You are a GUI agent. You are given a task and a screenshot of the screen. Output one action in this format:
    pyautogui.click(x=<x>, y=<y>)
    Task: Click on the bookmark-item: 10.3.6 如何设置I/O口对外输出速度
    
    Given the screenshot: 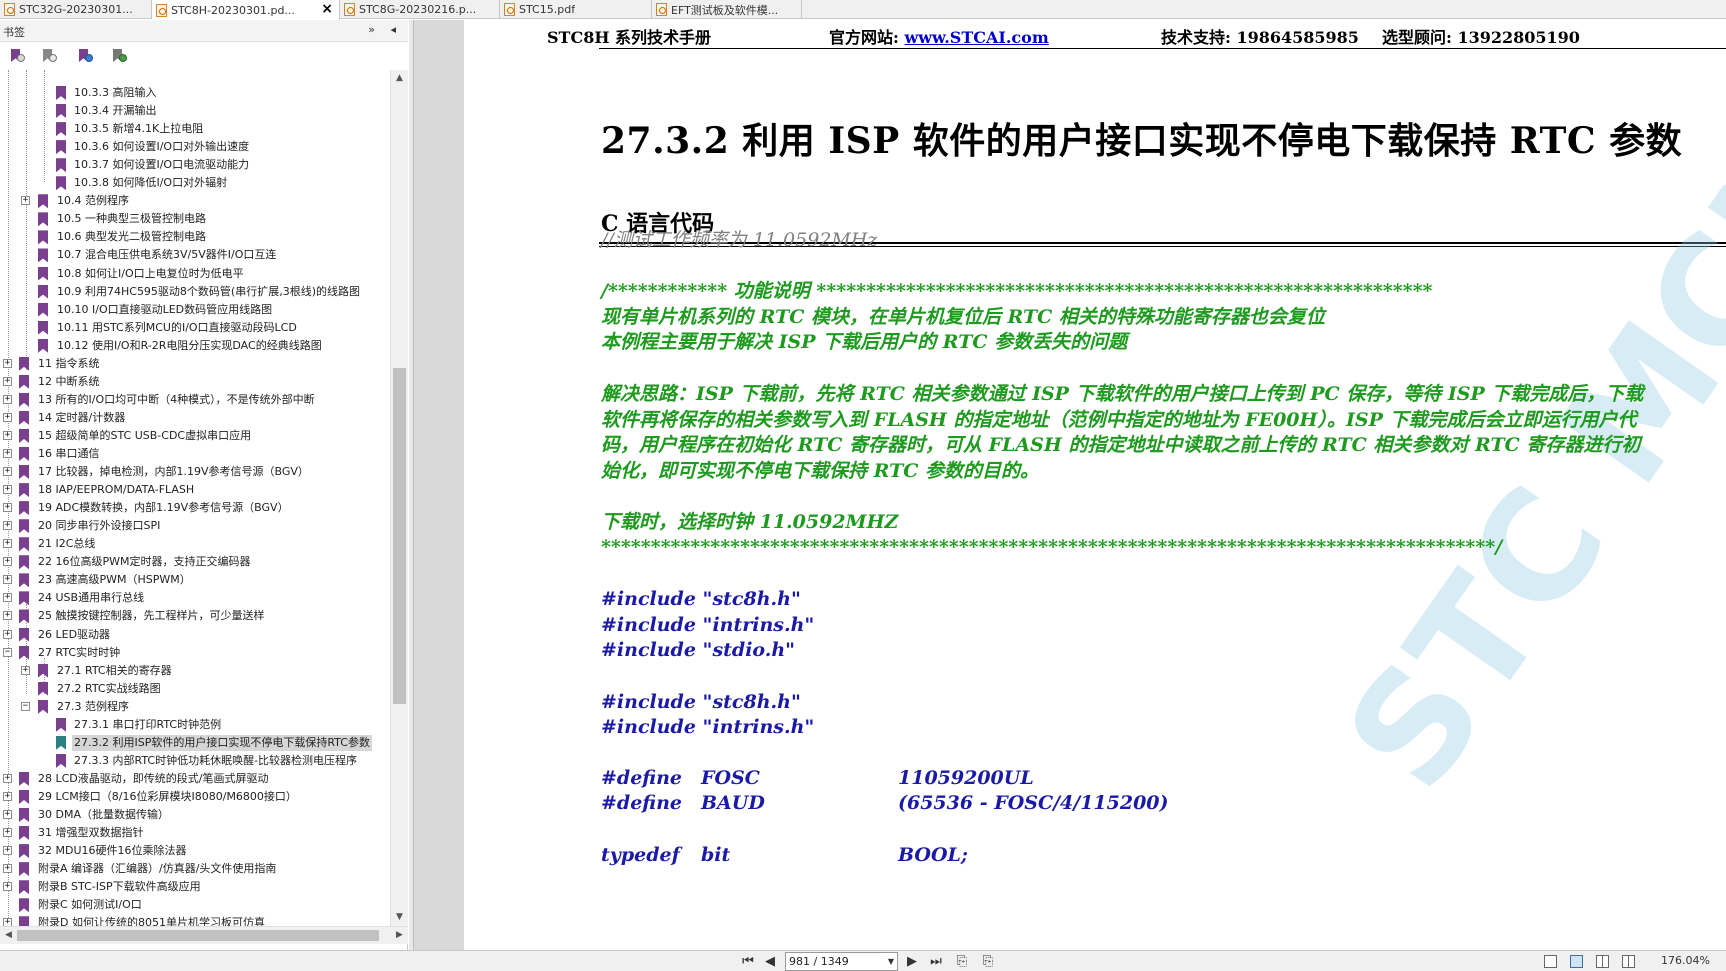 What is the action you would take?
    pyautogui.click(x=195, y=147)
    